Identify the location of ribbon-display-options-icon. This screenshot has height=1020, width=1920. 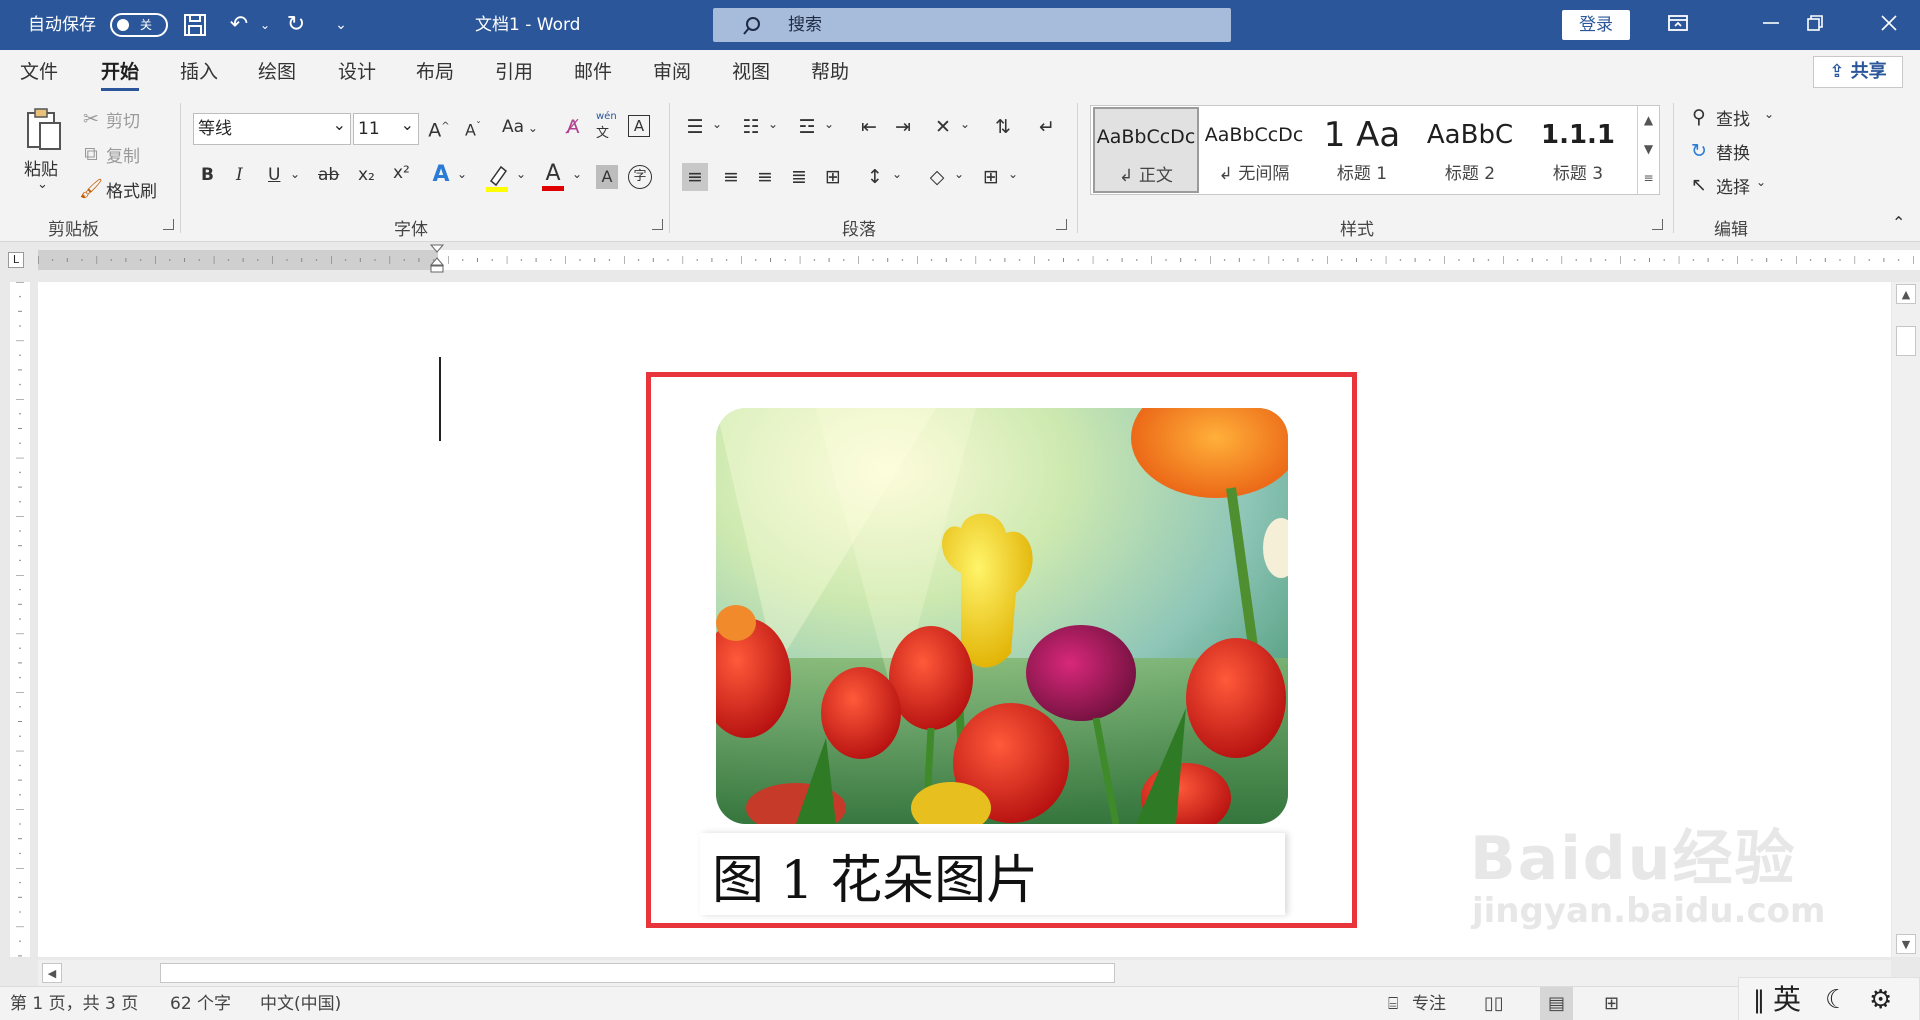
(1678, 25).